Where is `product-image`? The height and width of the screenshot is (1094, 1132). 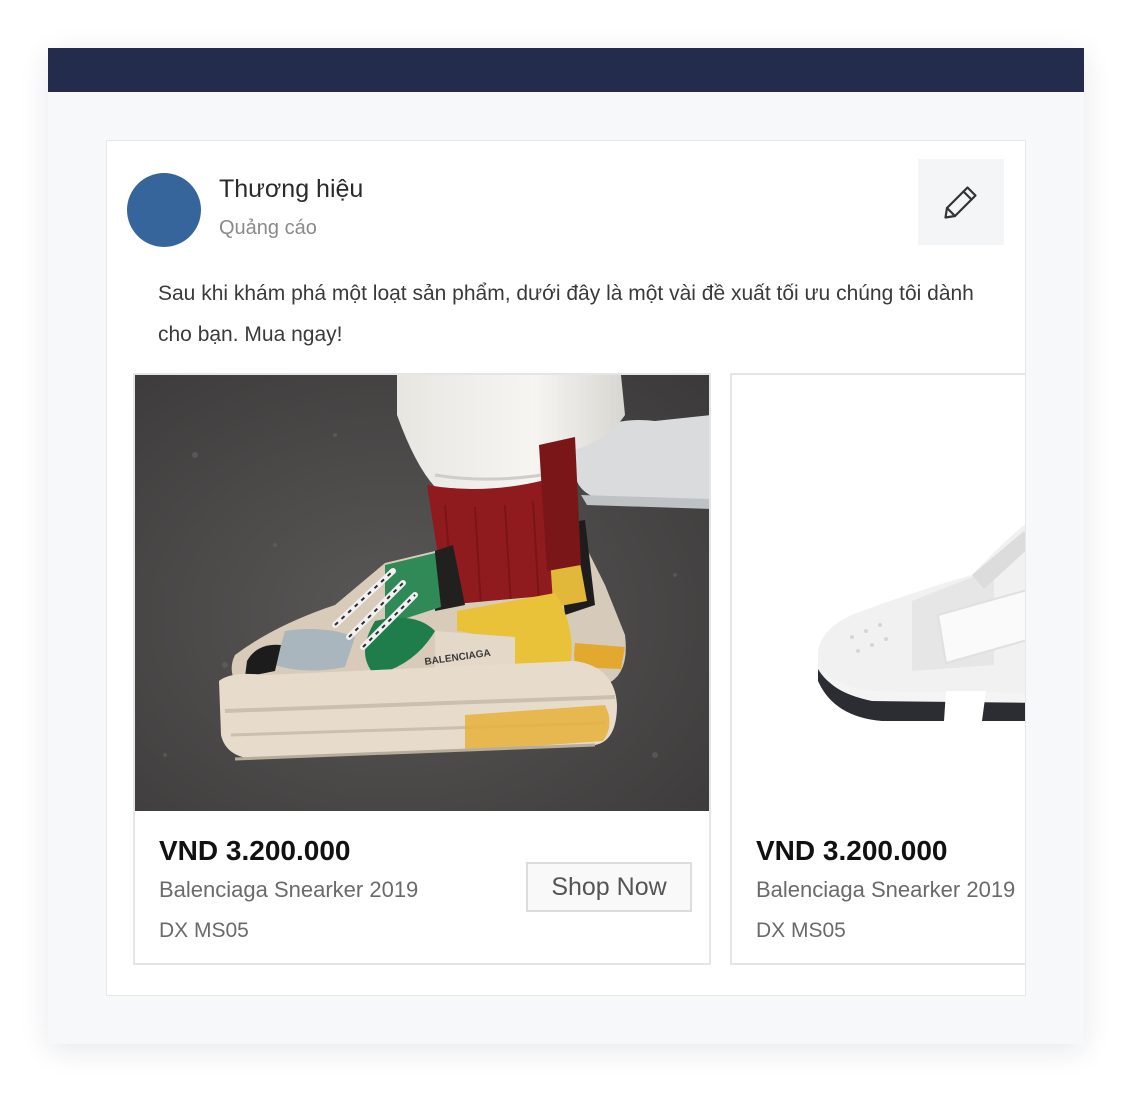
product-image is located at coordinates (878, 593).